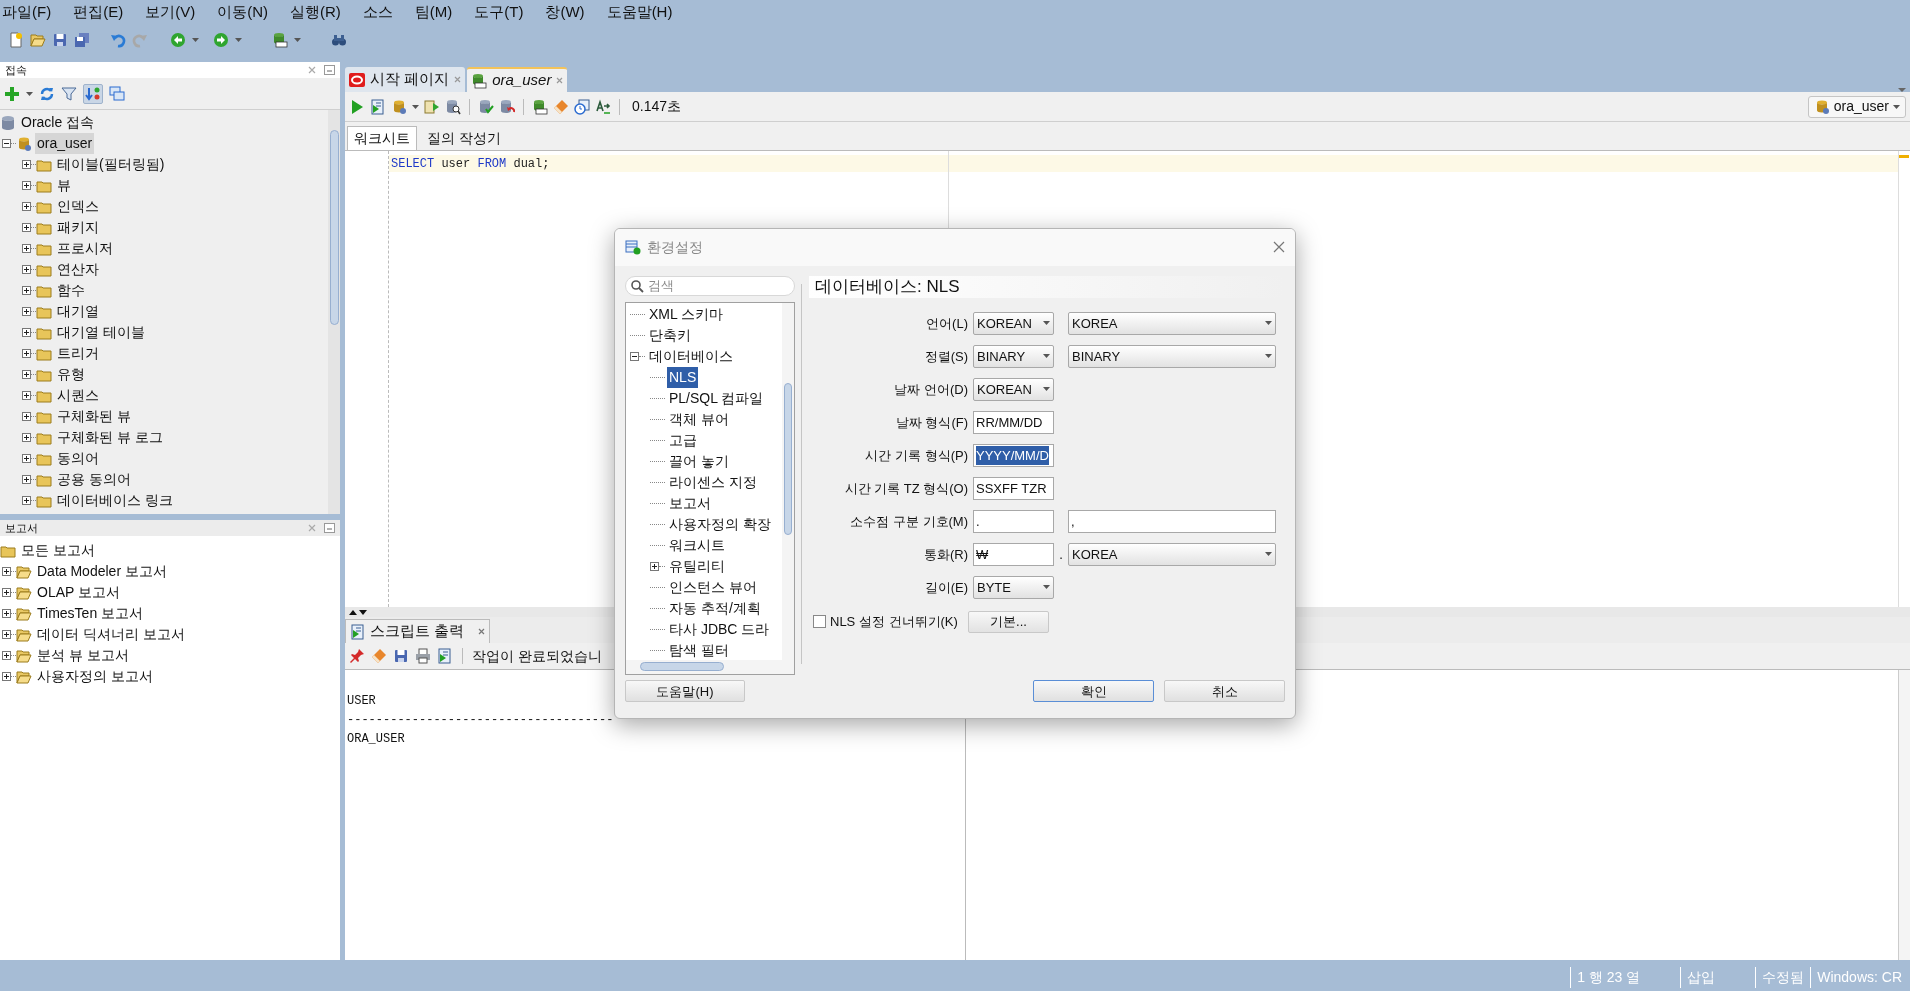  I want to click on tree-item: 인덱스, so click(78, 206).